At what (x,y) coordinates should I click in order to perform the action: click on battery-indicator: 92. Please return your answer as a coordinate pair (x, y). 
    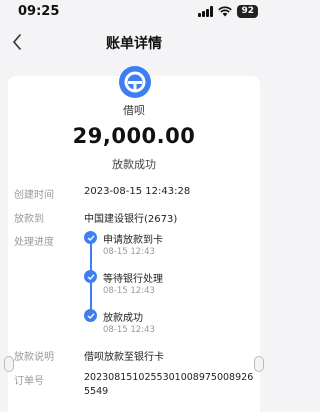
    Looking at the image, I should click on (247, 11).